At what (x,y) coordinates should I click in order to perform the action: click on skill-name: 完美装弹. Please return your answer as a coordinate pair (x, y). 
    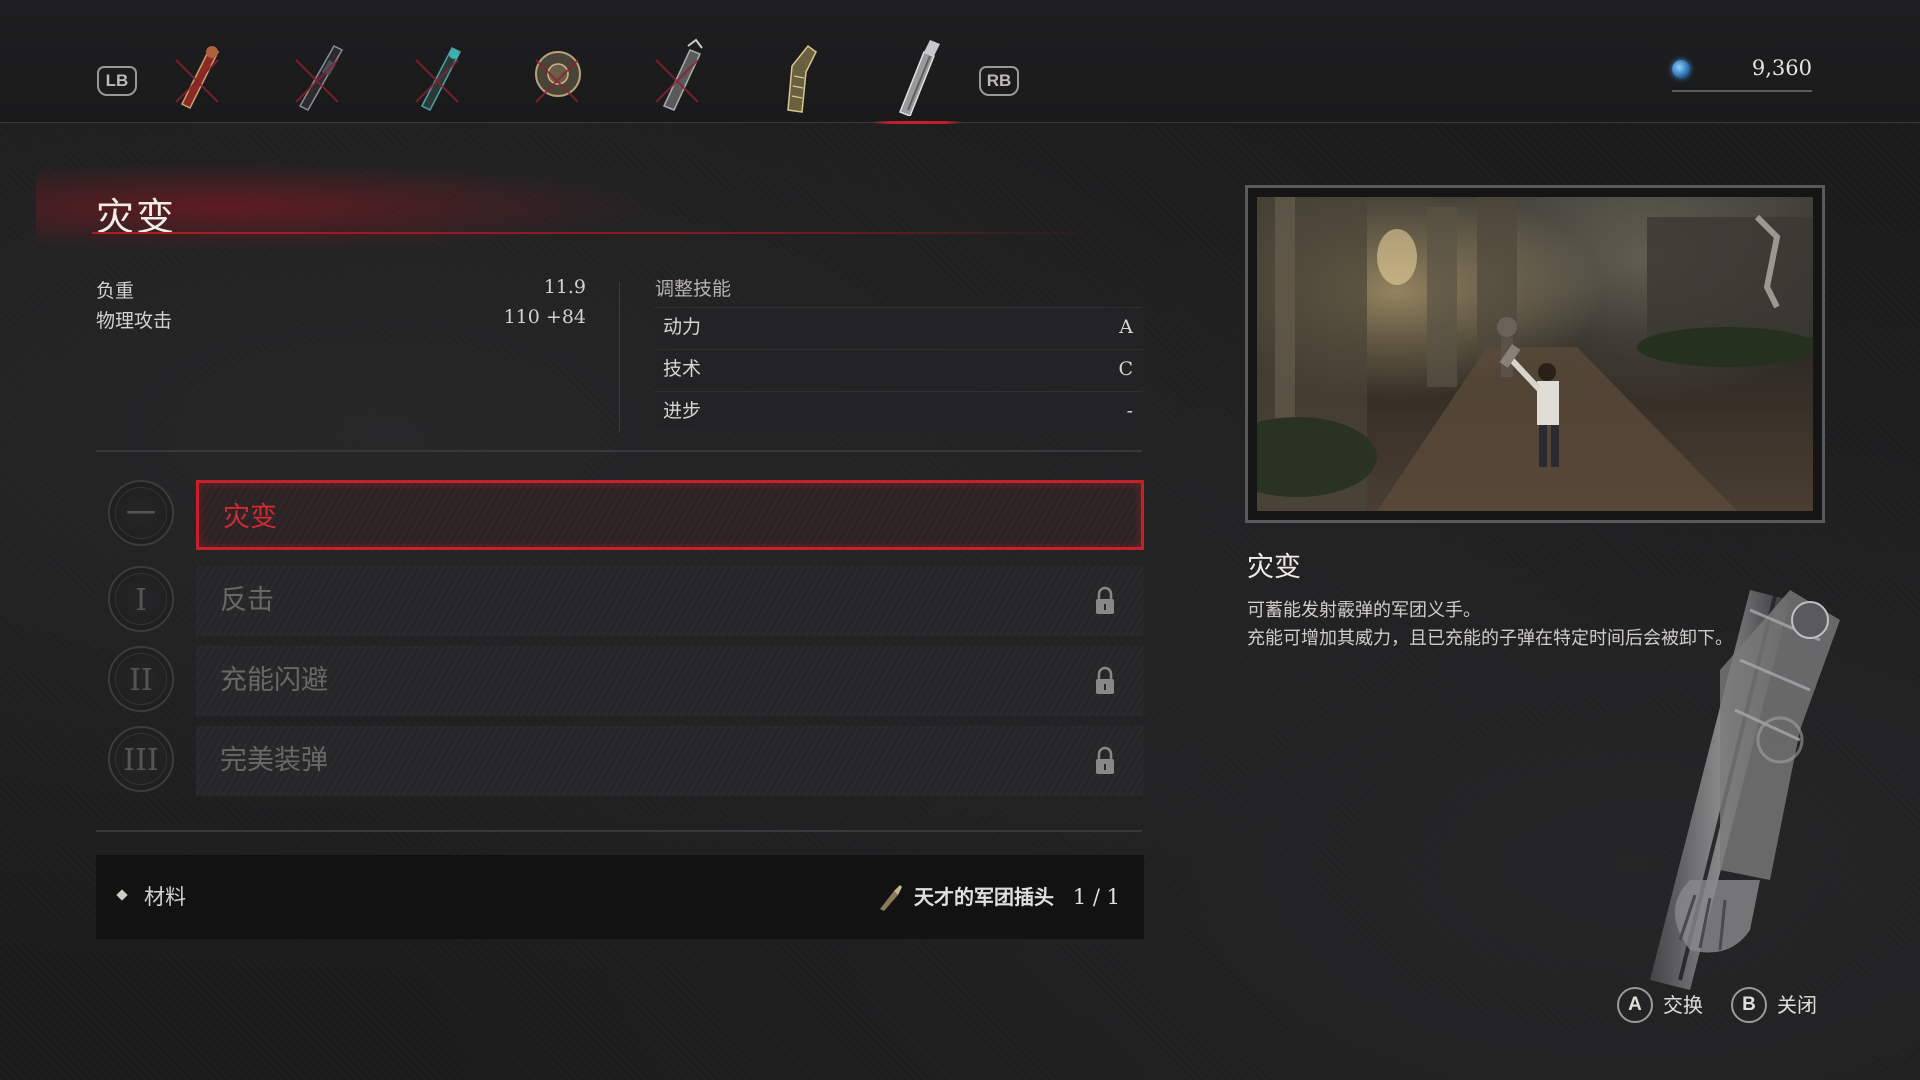
    Looking at the image, I should click on (274, 760).